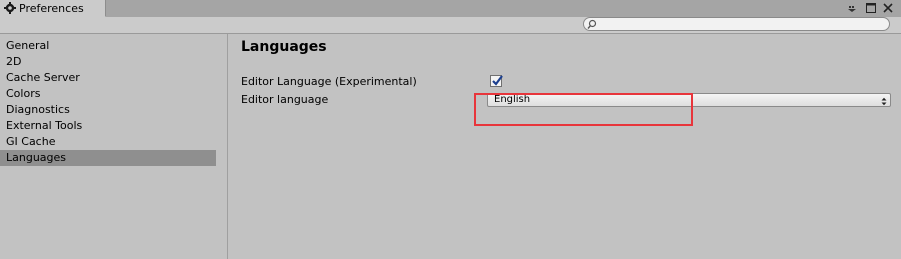 The image size is (901, 259). What do you see at coordinates (108, 78) in the screenshot?
I see `sidebar-item-cache-server: Cache Server` at bounding box center [108, 78].